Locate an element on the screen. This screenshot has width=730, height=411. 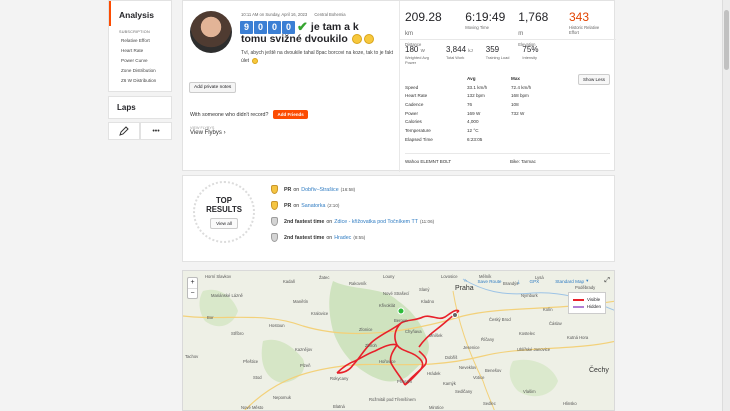
row-avg: 12 °C is located at coordinates (473, 130).